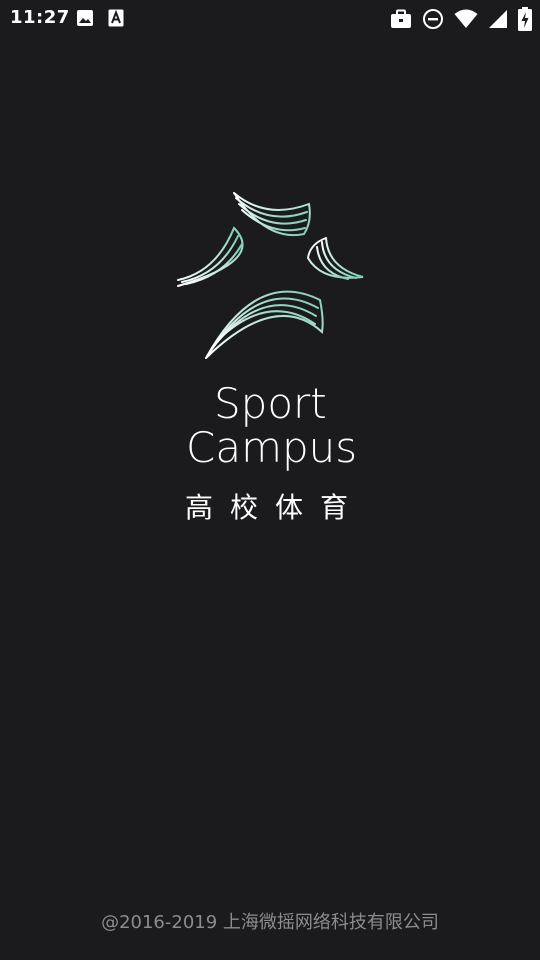 This screenshot has height=960, width=540. I want to click on brand-line-sport: Sport, so click(270, 403).